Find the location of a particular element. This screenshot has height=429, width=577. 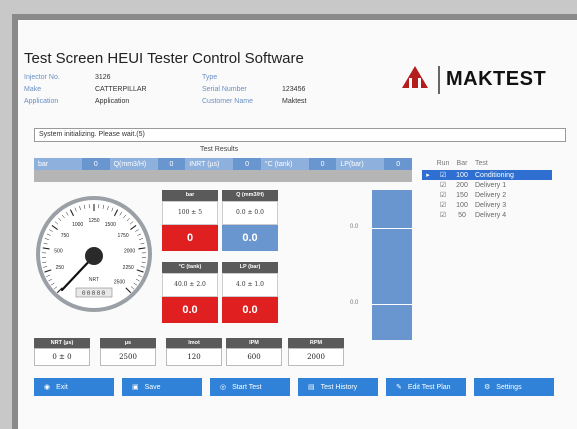

level-bar is located at coordinates (392, 265).